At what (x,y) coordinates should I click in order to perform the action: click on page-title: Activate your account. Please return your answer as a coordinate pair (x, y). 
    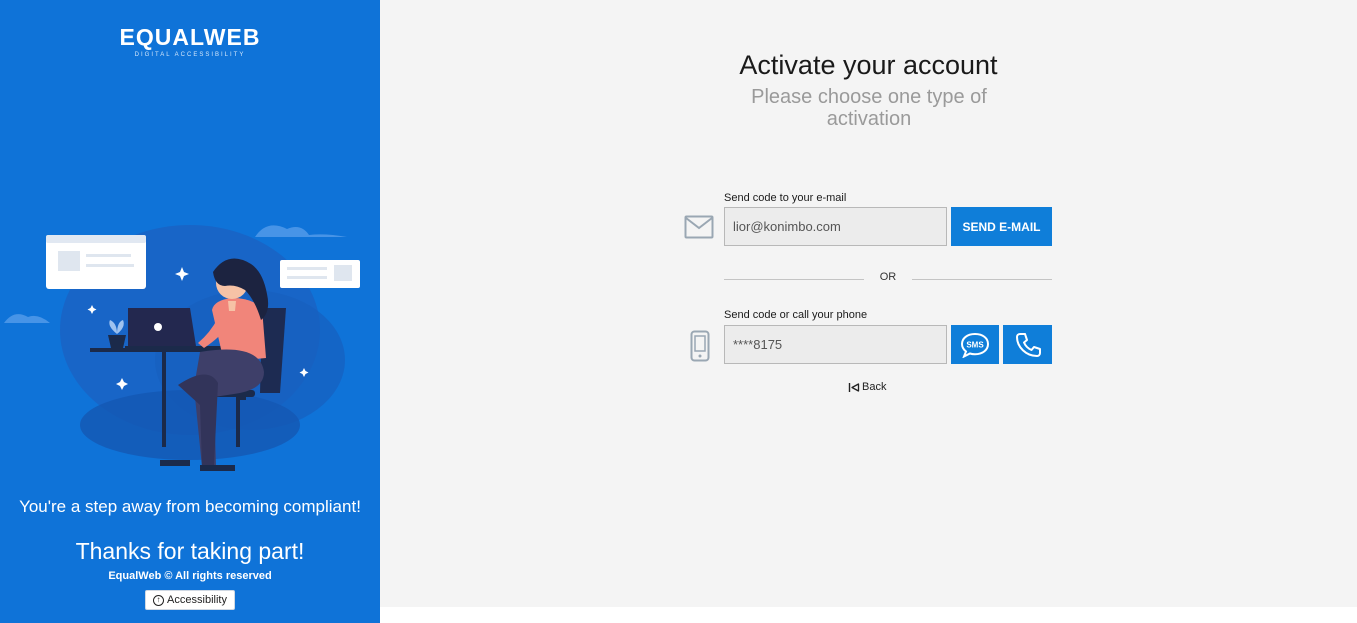
    Looking at the image, I should click on (868, 65).